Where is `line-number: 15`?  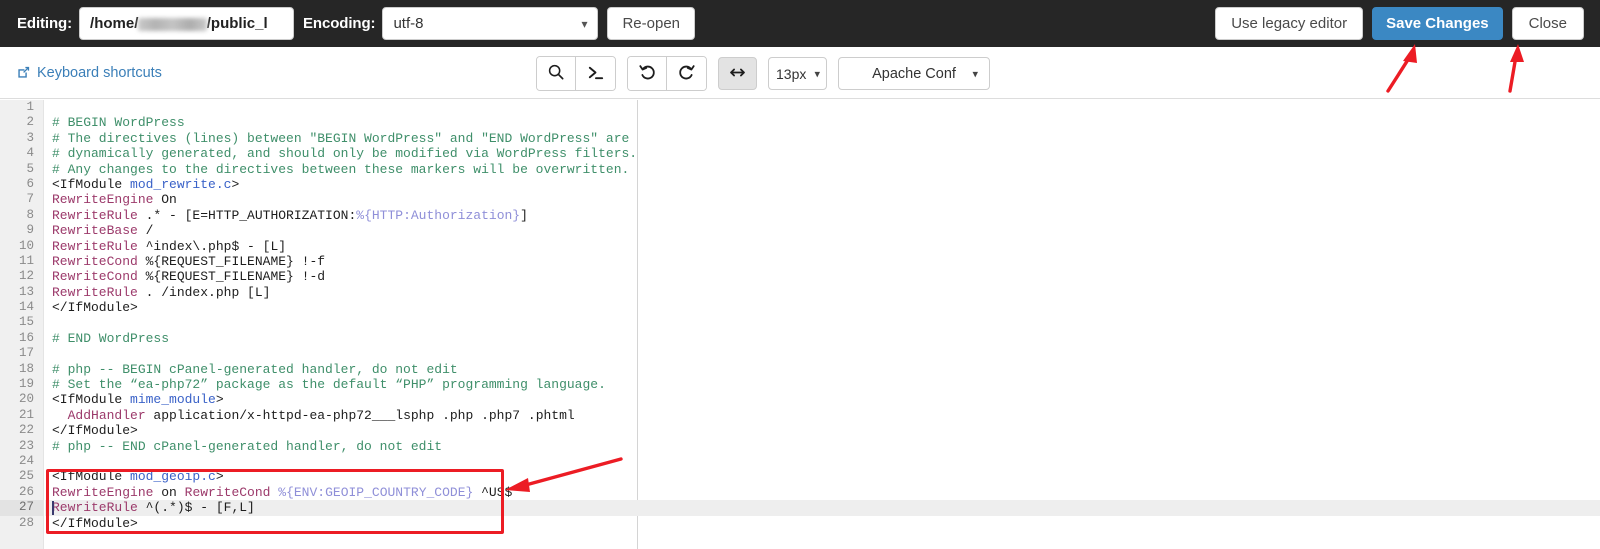
line-number: 15 is located at coordinates (26, 322).